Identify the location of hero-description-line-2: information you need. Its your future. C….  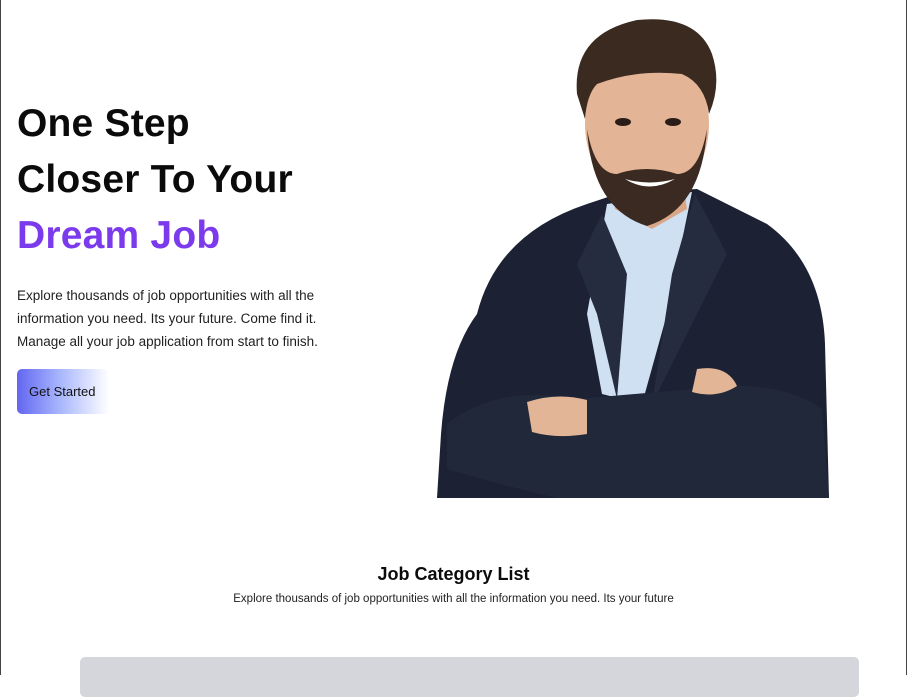
(167, 318).